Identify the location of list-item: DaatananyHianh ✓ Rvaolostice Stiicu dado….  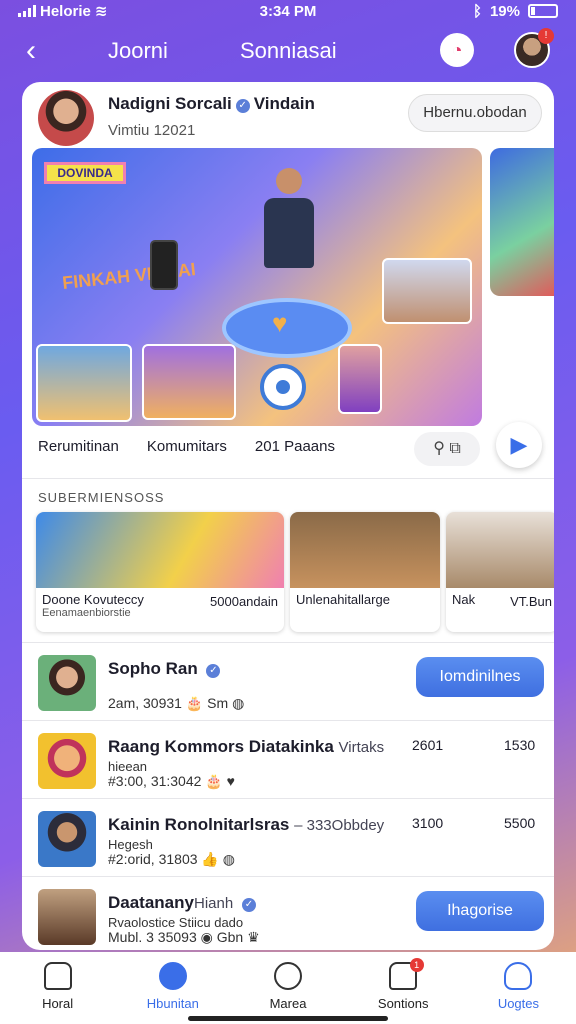
(288, 913).